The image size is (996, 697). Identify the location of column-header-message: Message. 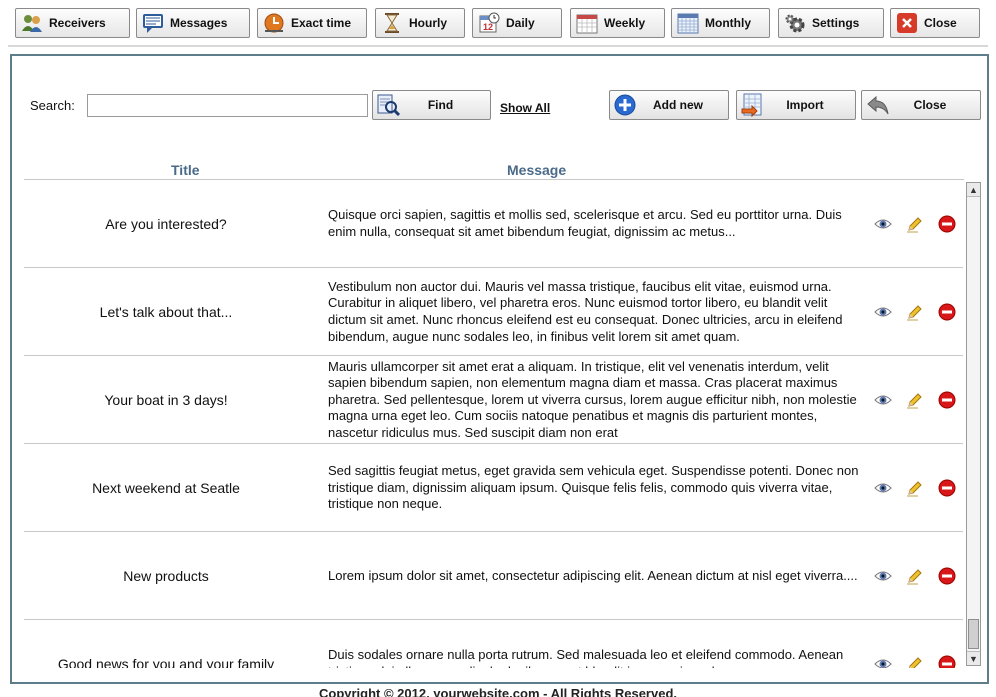
(536, 170).